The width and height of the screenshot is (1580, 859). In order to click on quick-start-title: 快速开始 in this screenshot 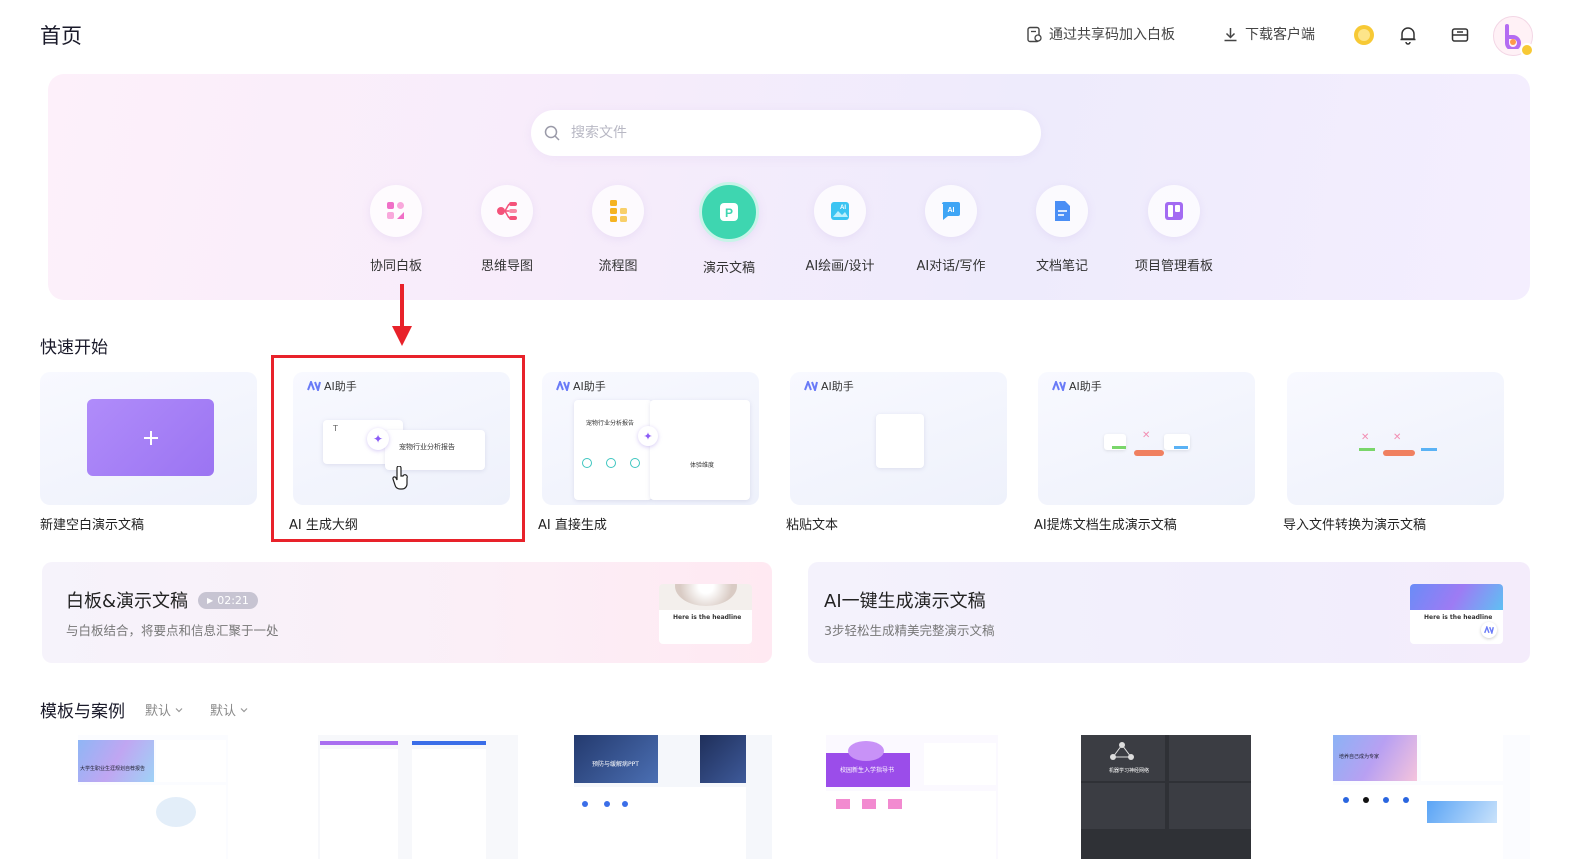, I will do `click(74, 348)`.